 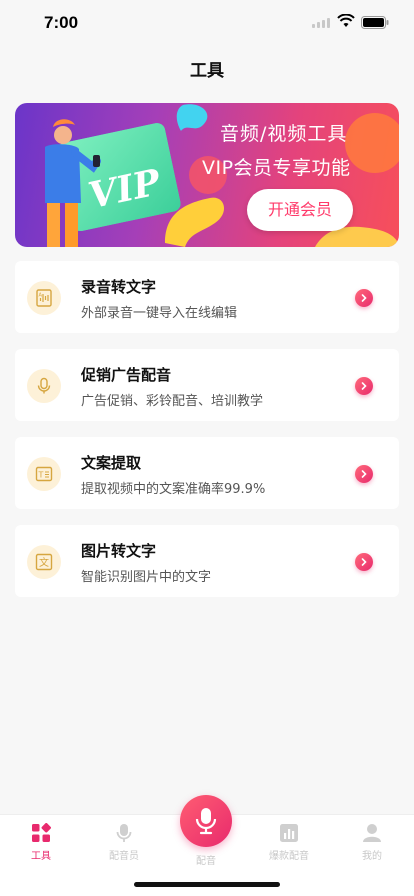 I want to click on tab-label: 配音员, so click(x=124, y=856).